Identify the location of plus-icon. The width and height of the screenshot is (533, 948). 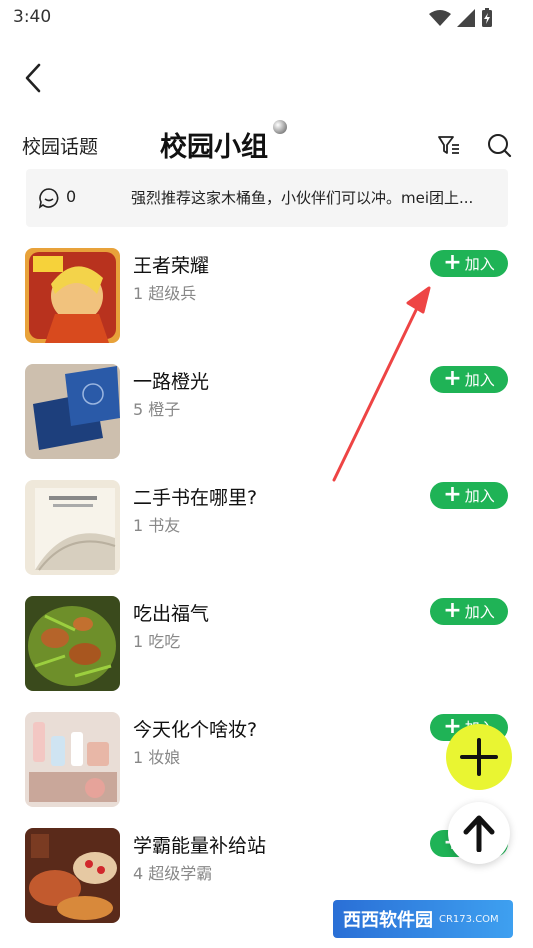
(479, 757).